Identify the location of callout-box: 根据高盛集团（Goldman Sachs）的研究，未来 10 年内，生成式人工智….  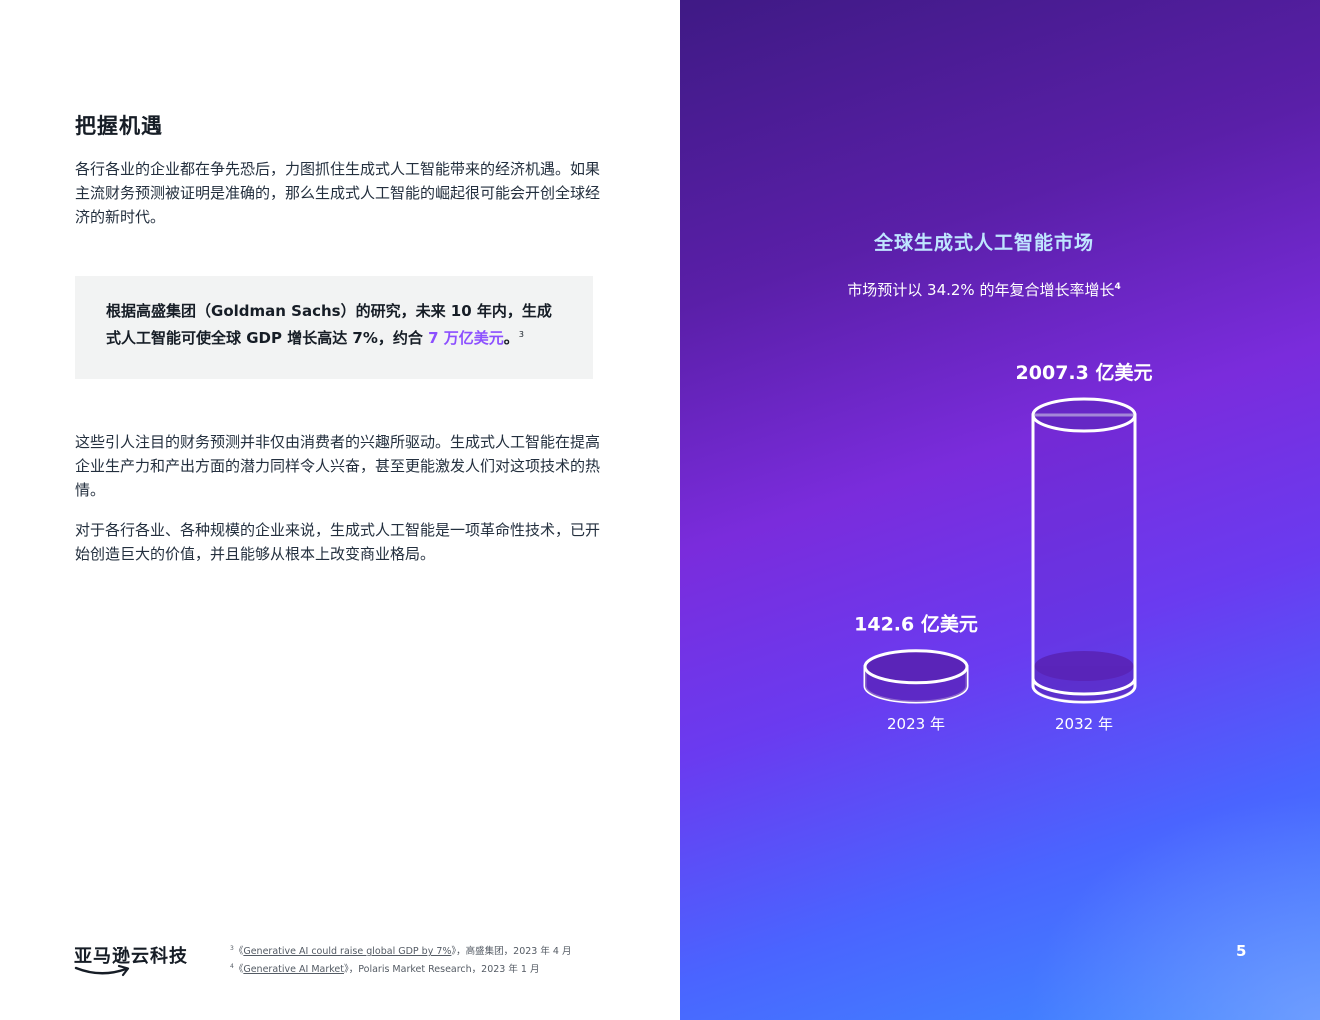
(334, 327).